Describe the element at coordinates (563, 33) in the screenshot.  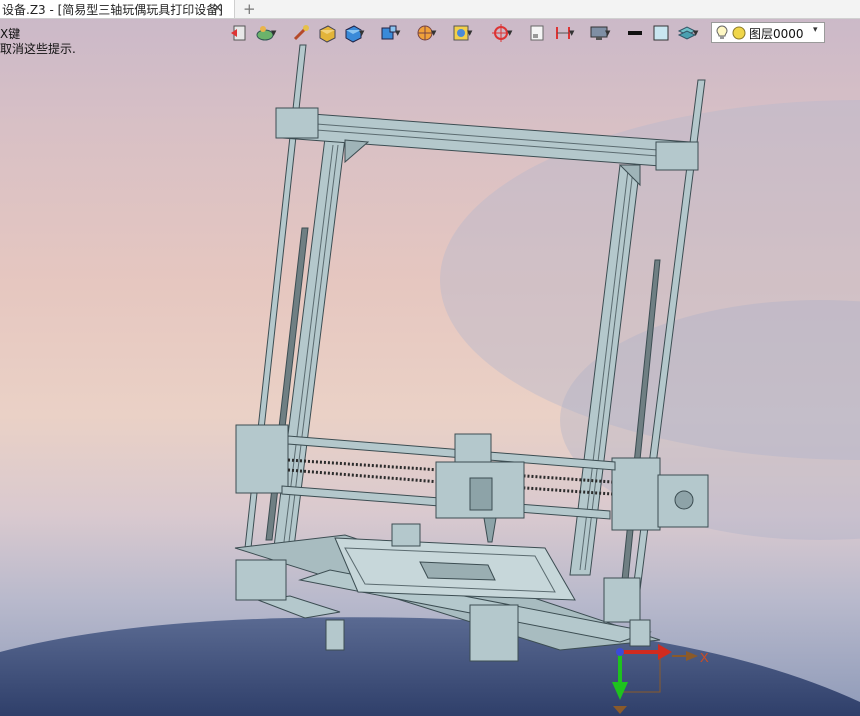
I see `dimension-icon: ▼` at that location.